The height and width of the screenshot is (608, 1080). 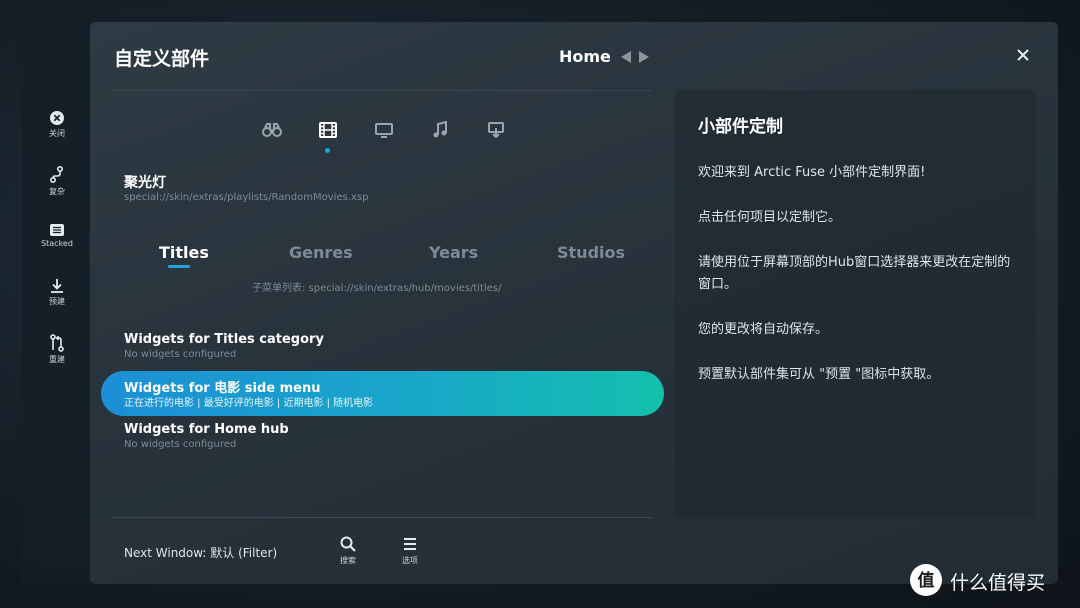 I want to click on download-icon, so click(x=57, y=286).